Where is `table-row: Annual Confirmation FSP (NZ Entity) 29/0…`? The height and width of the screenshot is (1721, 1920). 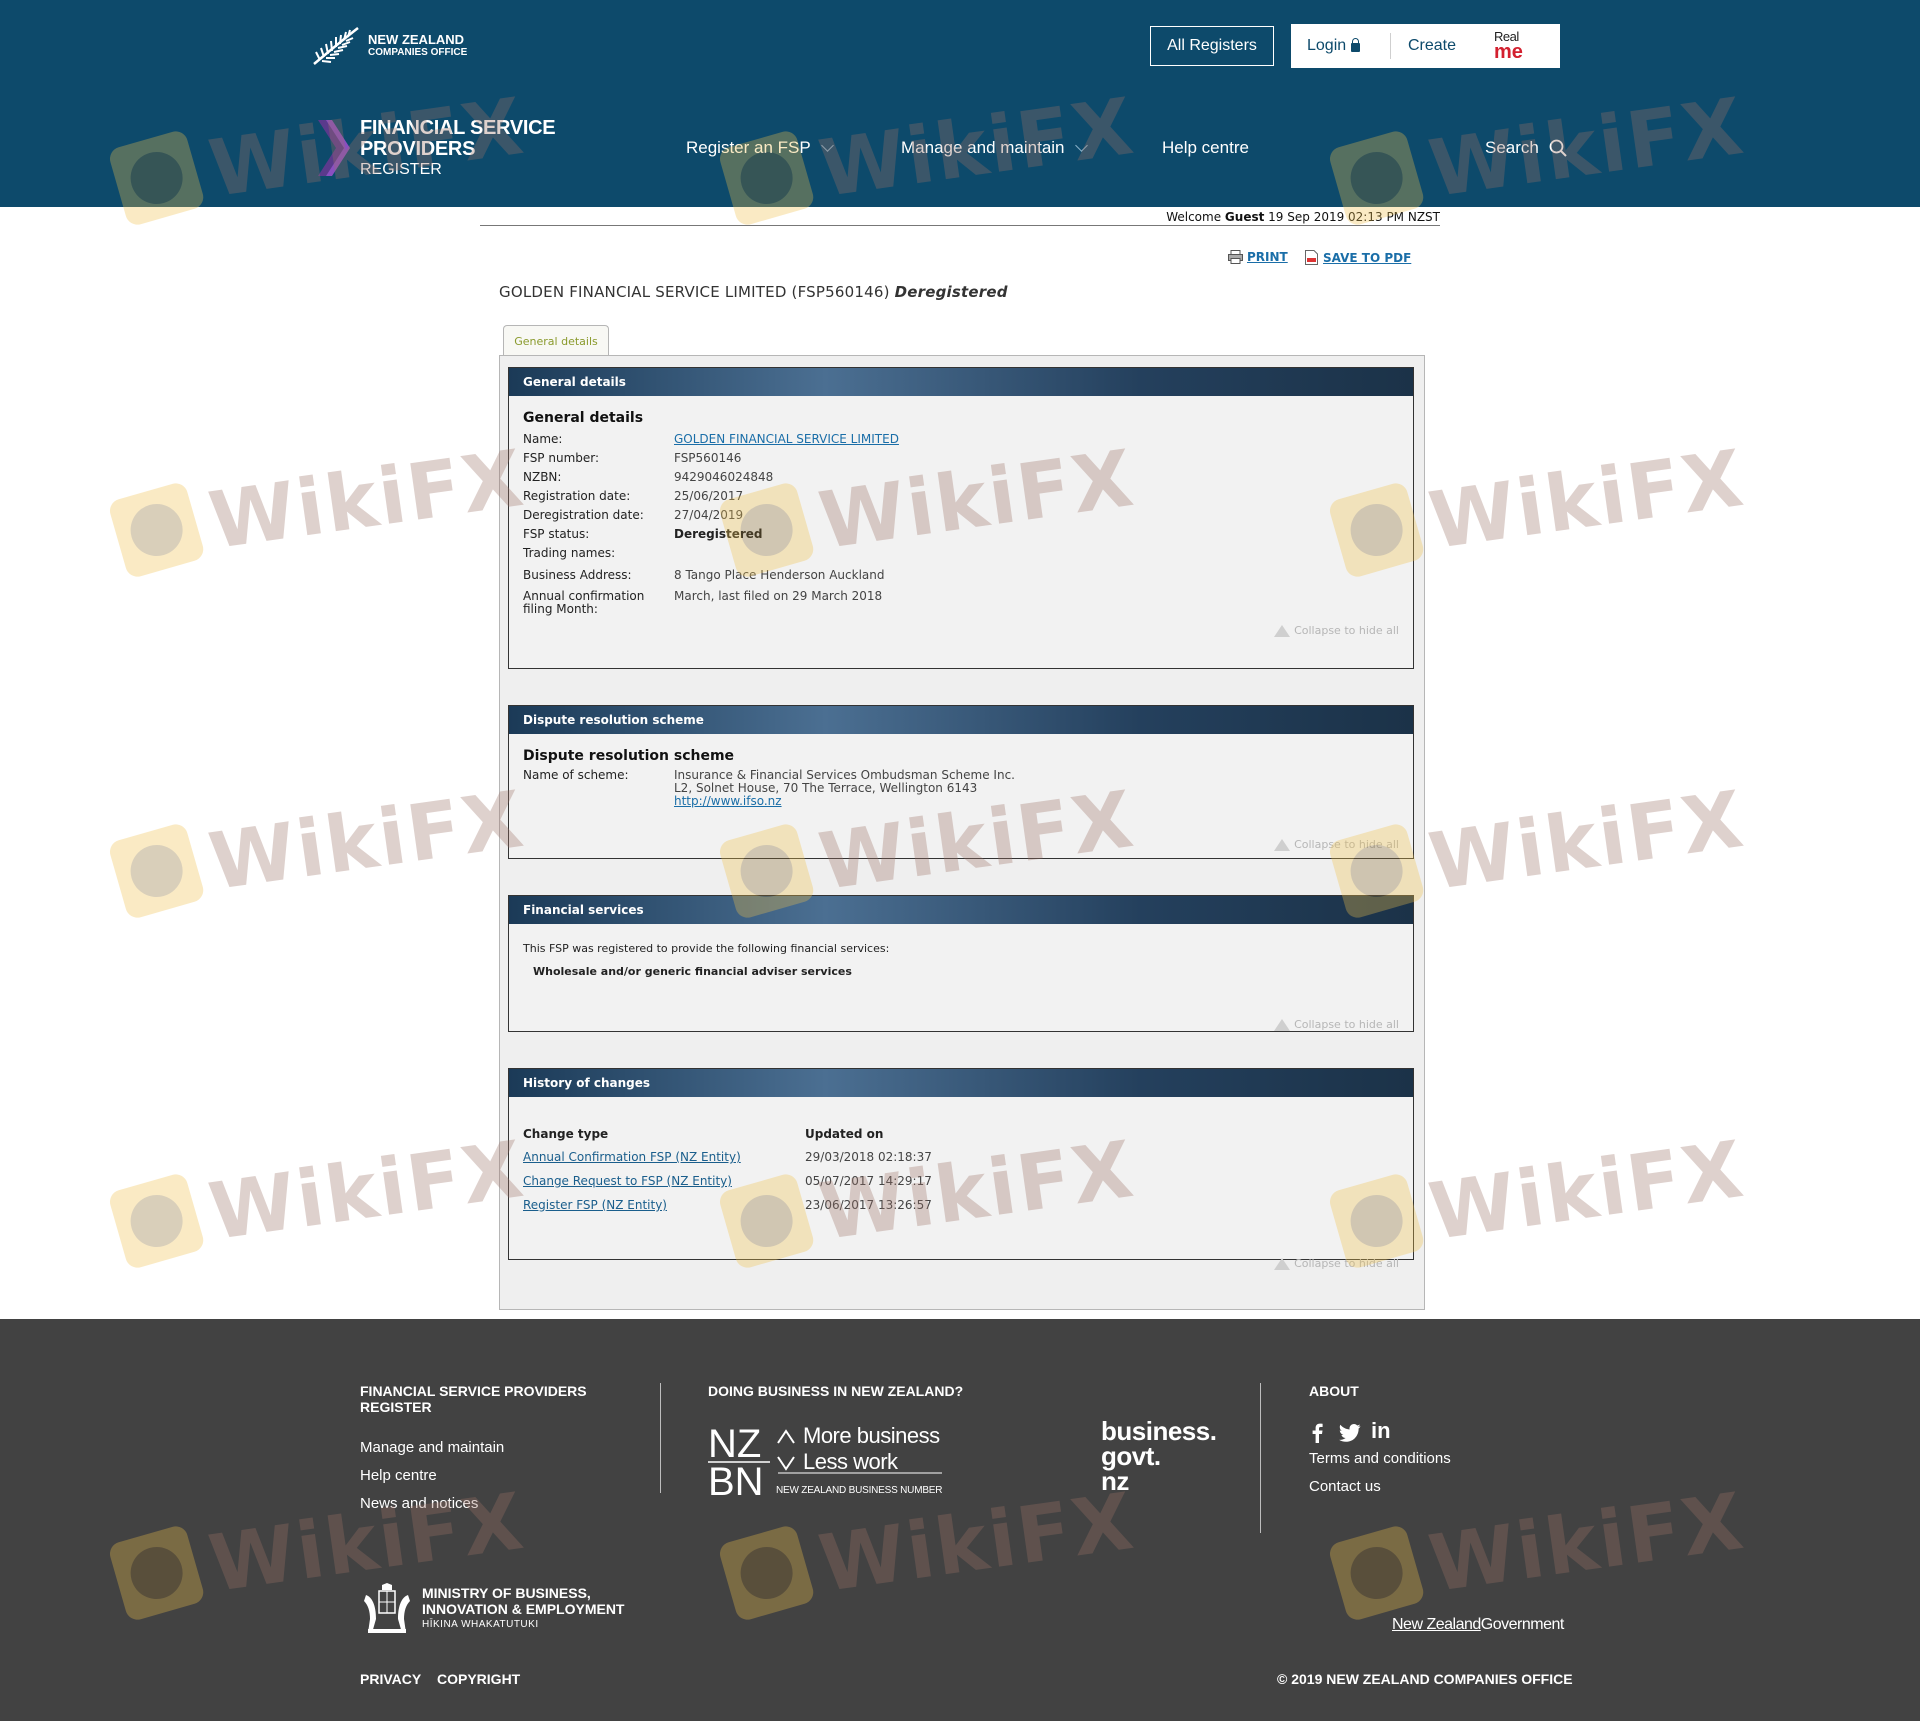
table-row: Annual Confirmation FSP (NZ Entity) 29/0… is located at coordinates (968, 1157).